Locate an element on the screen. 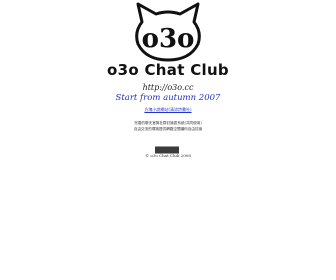 The width and height of the screenshot is (336, 280). copyright: © o3o Chat Club 2008 is located at coordinates (168, 155).